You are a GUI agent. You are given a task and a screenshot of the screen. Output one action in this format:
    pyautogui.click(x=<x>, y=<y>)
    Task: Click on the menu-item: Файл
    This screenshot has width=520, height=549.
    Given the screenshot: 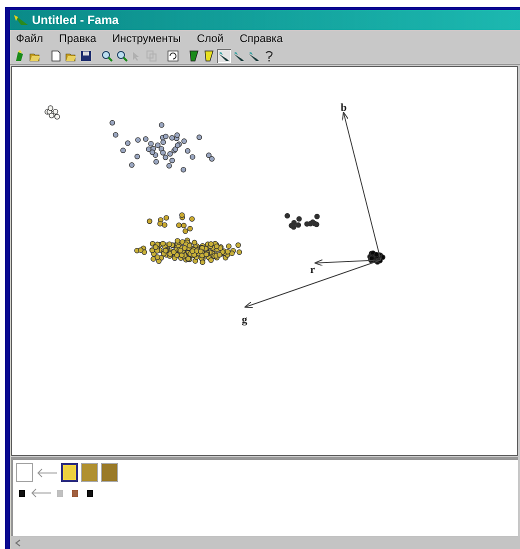 What is the action you would take?
    pyautogui.click(x=30, y=38)
    